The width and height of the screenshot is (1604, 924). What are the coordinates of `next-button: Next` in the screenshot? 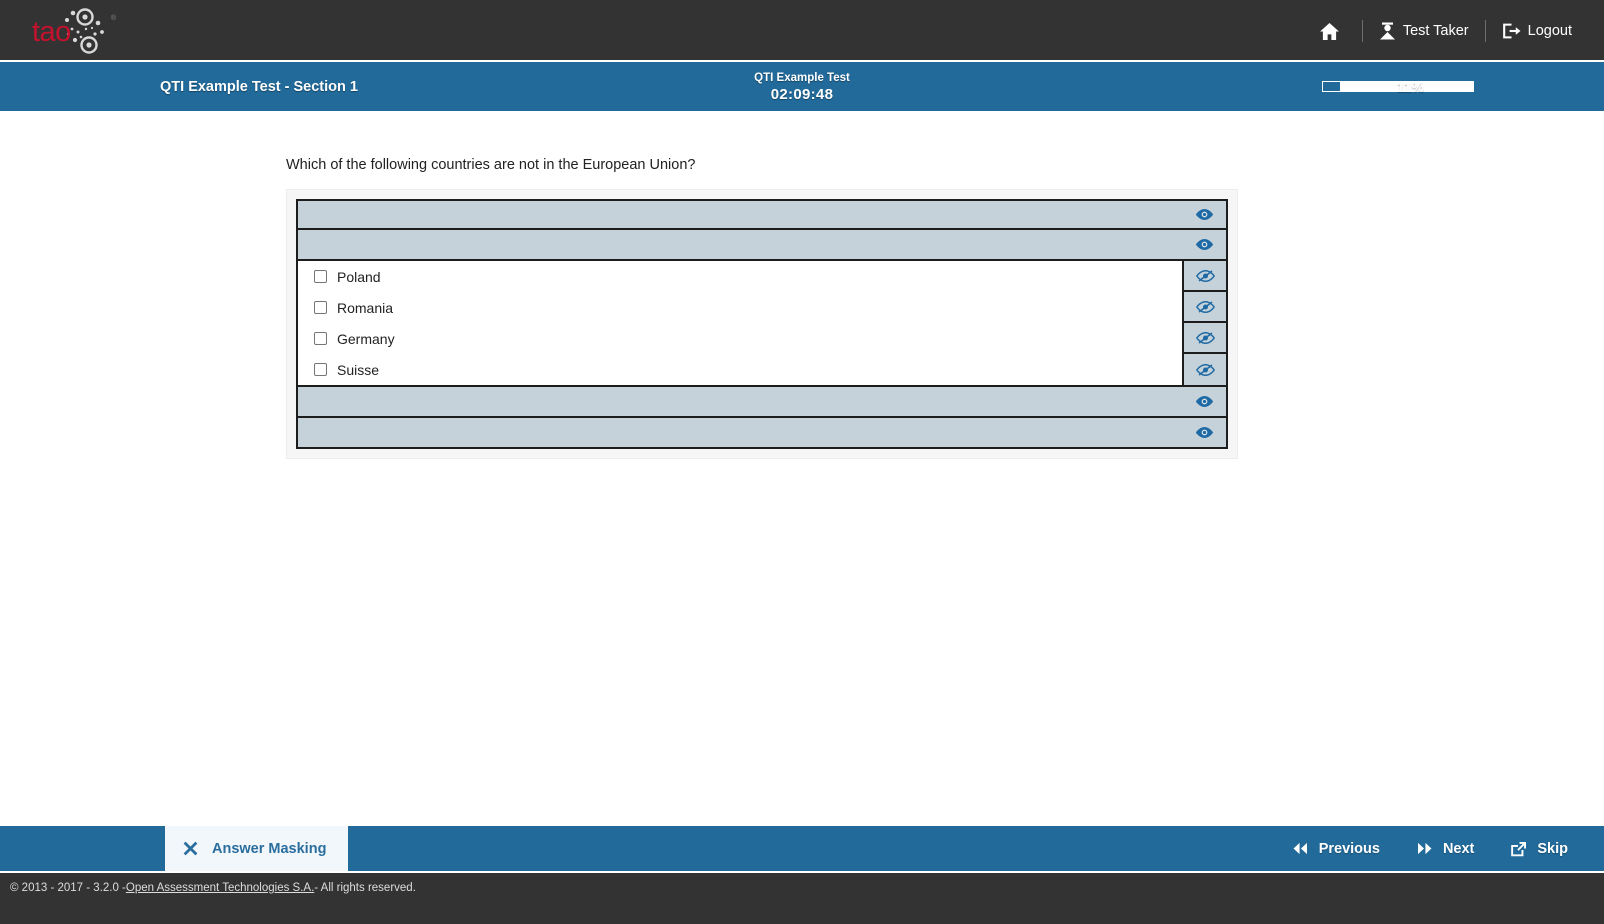 It's located at (1445, 848).